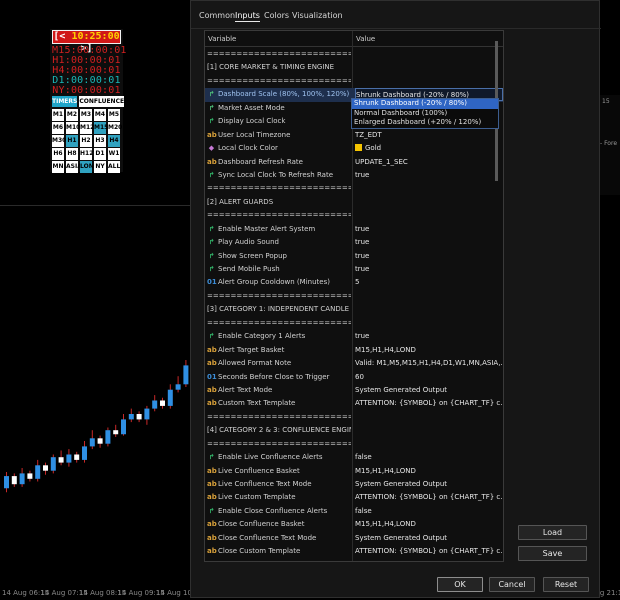 This screenshot has height=600, width=620. I want to click on enum-type-icon: ↱, so click(211, 107).